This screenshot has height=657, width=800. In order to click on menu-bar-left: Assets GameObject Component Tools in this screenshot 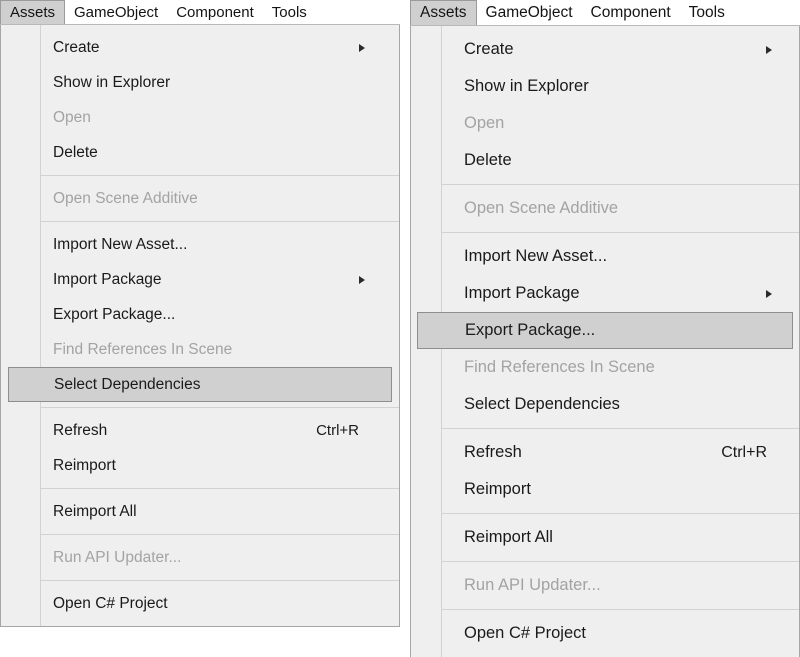, I will do `click(200, 12)`.